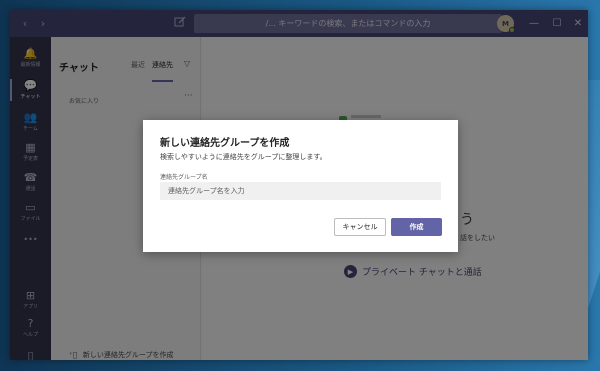 This screenshot has height=371, width=600. What do you see at coordinates (225, 143) in the screenshot?
I see `dialog-title: 新しい連絡先グループを作成` at bounding box center [225, 143].